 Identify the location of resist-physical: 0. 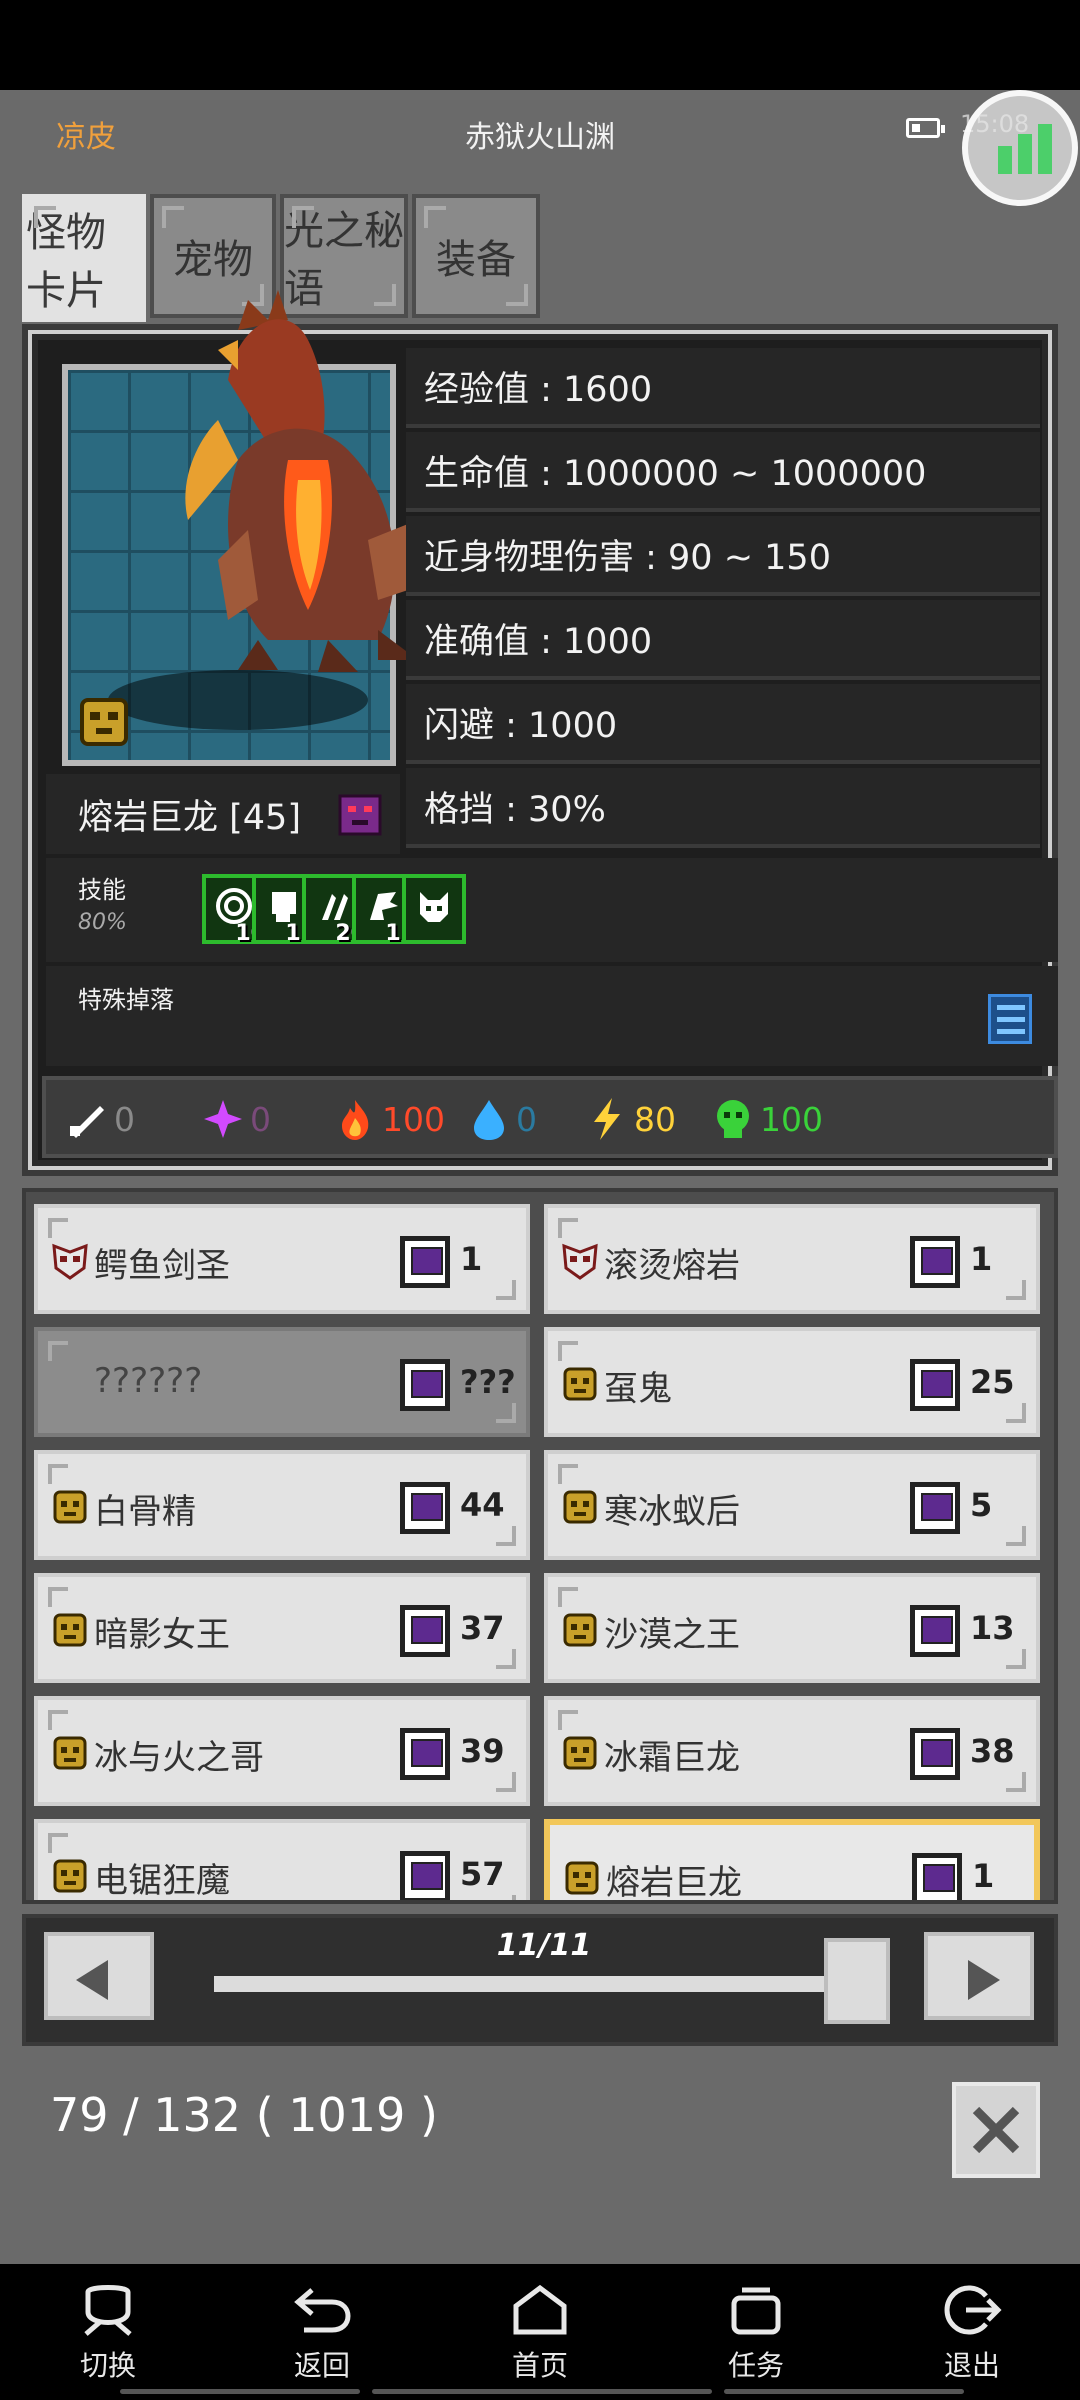
(99, 1119).